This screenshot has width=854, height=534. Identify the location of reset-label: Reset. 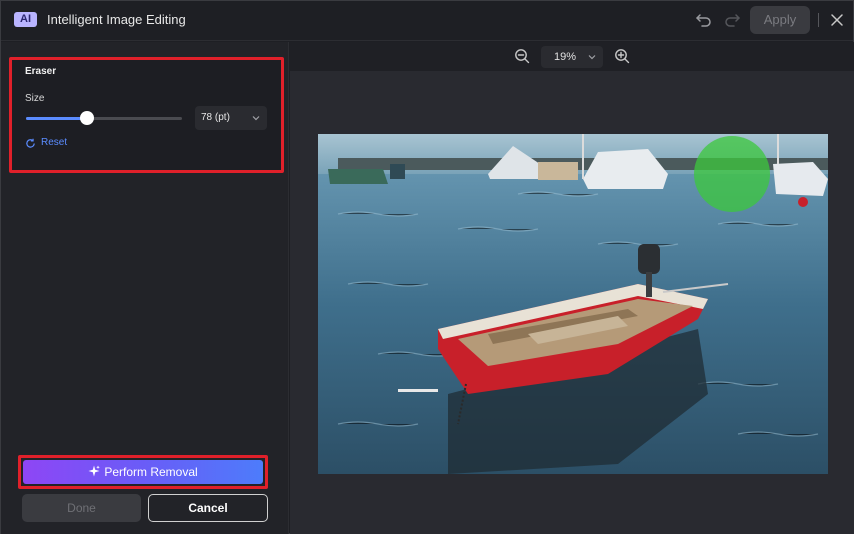
(54, 142).